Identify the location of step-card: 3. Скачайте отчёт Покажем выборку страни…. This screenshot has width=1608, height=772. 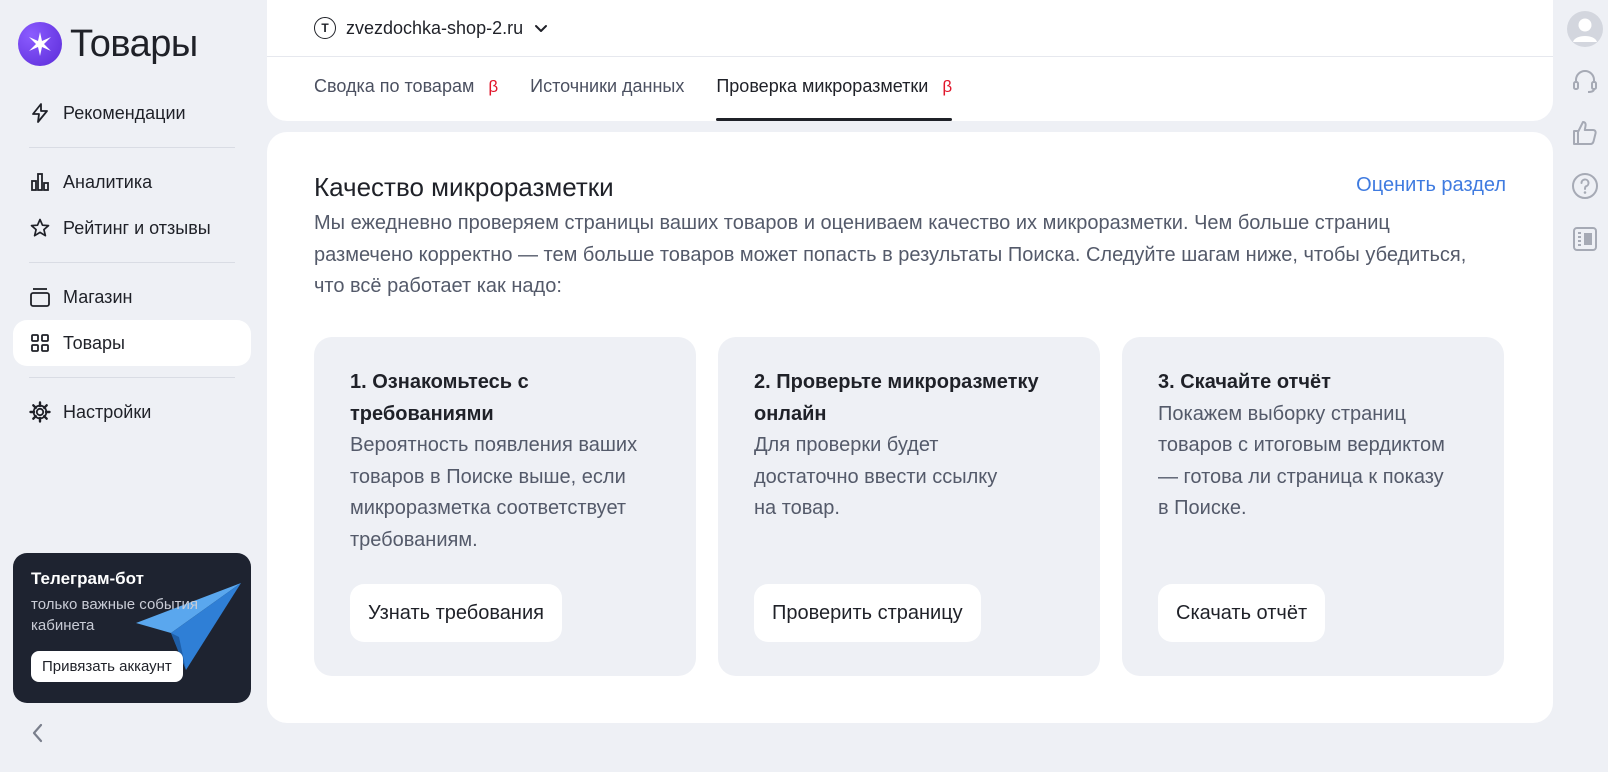
(1313, 506).